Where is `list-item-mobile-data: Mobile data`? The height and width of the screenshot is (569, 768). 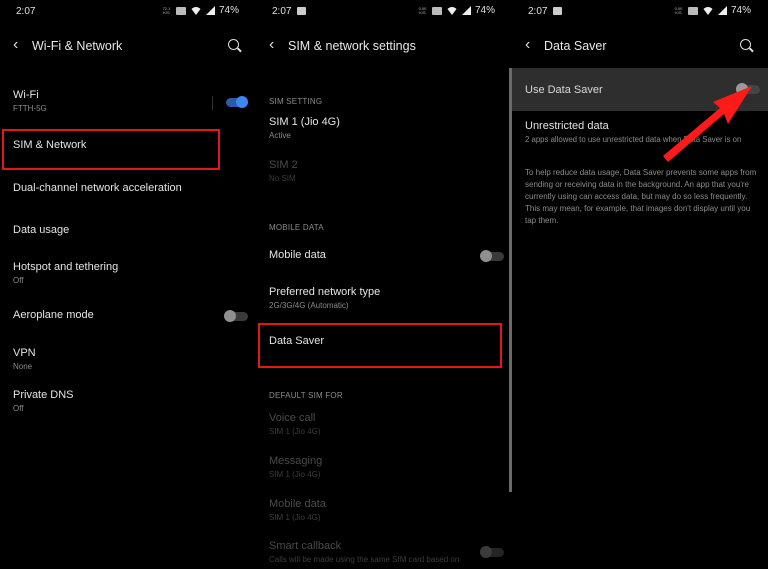
list-item-mobile-data: Mobile data is located at coordinates (384, 255).